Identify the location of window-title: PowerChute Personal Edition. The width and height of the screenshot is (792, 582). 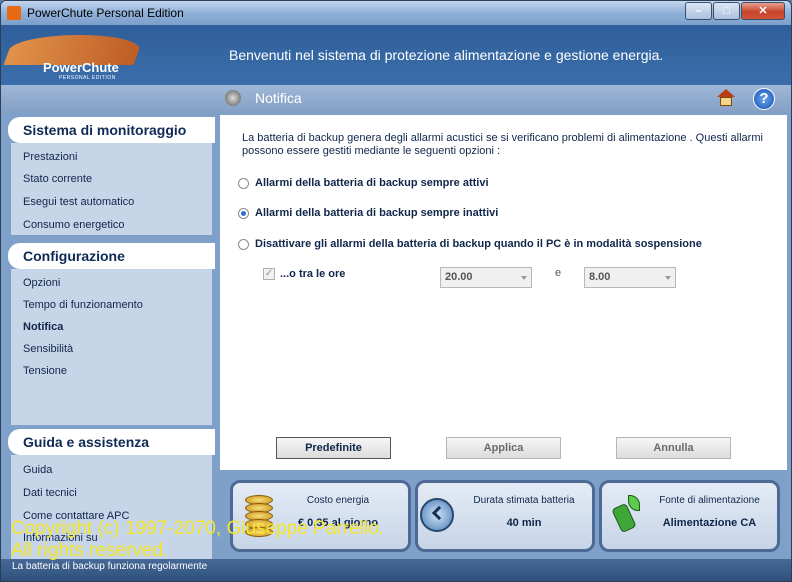
(105, 13).